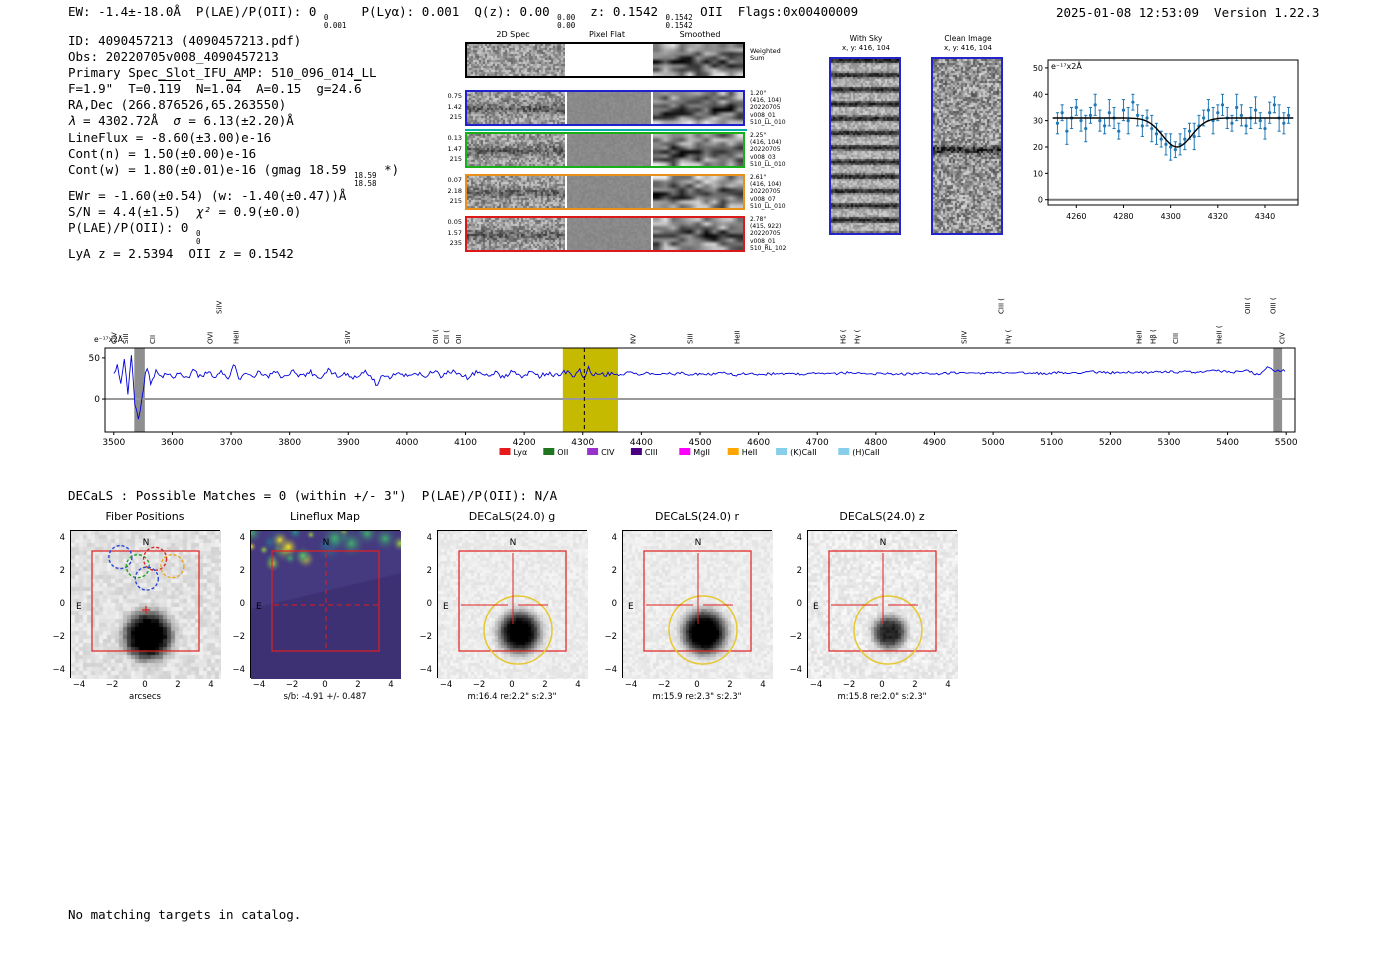 The width and height of the screenshot is (1400, 953). What do you see at coordinates (72, 121) in the screenshot?
I see `text-part: λ` at bounding box center [72, 121].